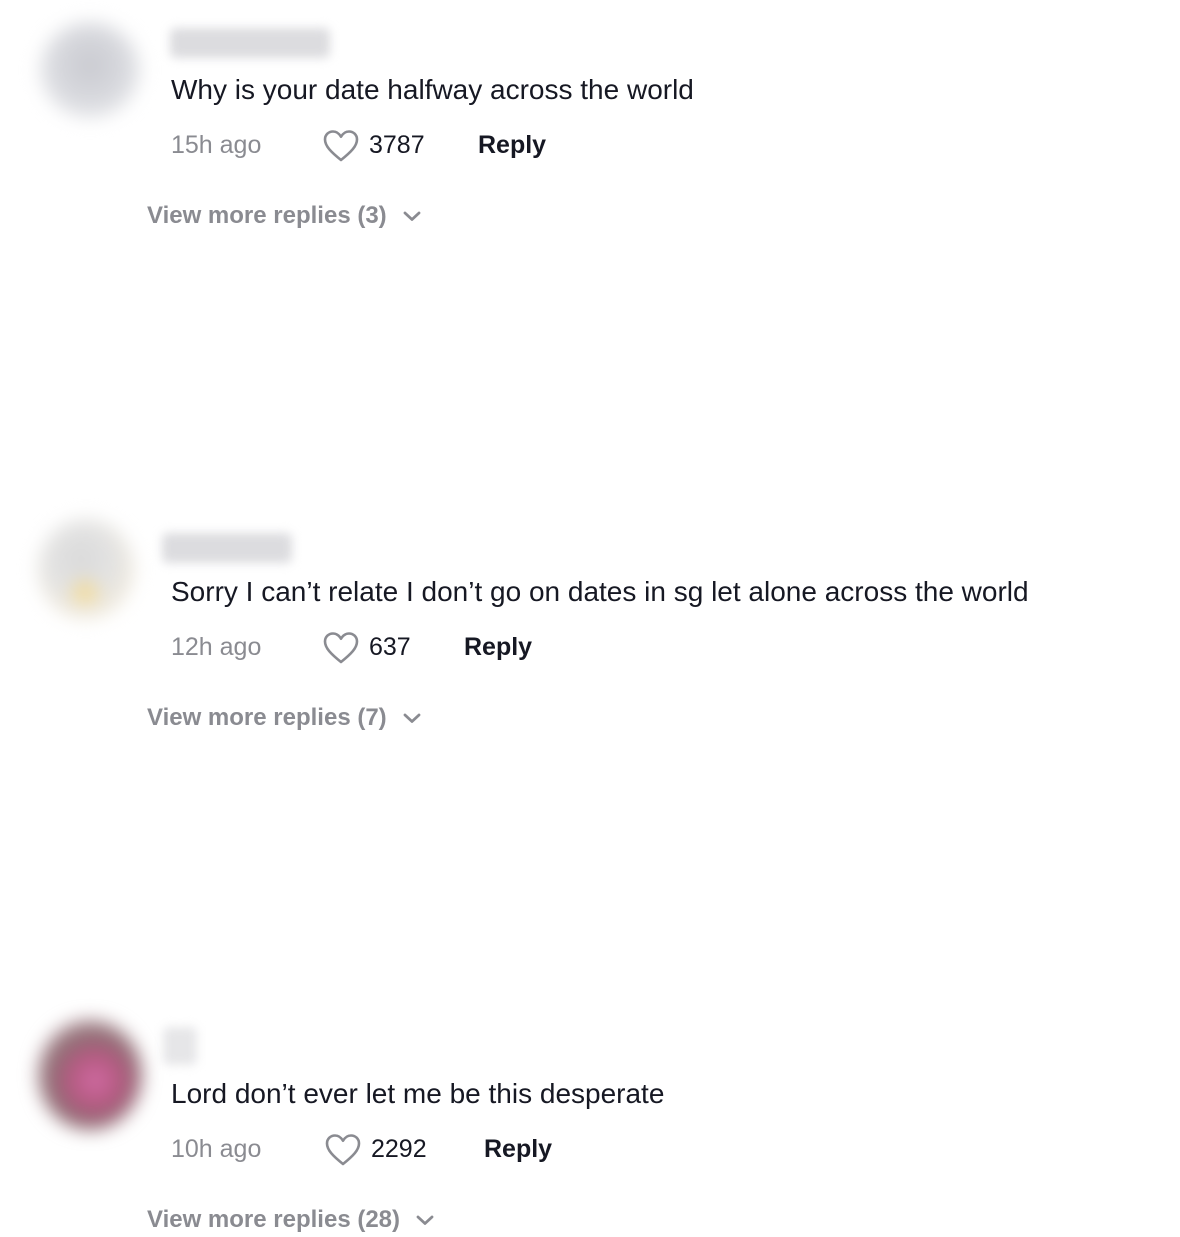  Describe the element at coordinates (216, 145) in the screenshot. I see `comment-time: 15h ago` at that location.